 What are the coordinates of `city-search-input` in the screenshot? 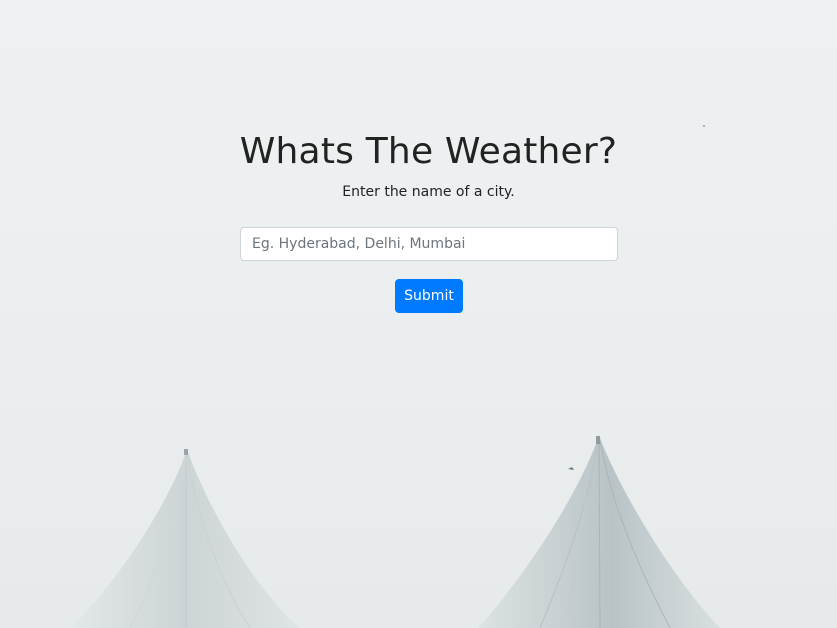 It's located at (429, 244).